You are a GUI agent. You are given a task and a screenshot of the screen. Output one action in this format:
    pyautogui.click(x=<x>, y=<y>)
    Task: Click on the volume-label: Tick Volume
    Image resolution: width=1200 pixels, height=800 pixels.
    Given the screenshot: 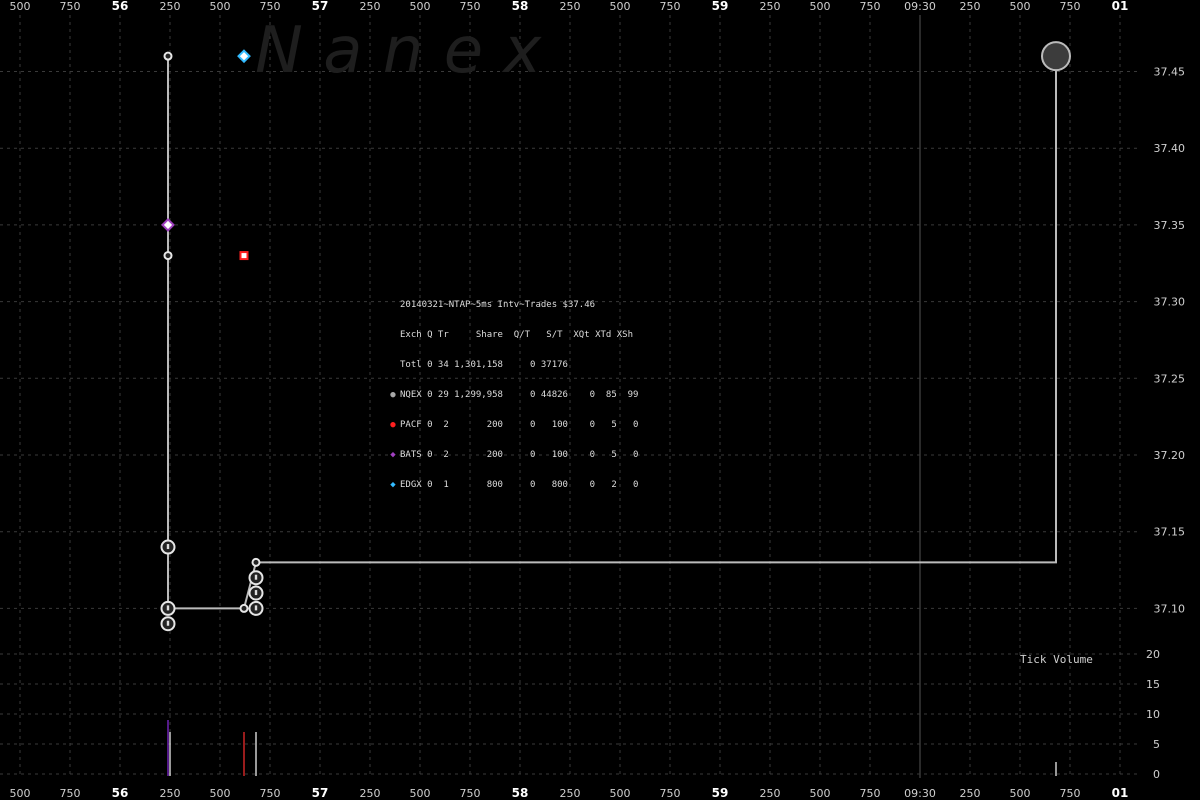 What is the action you would take?
    pyautogui.click(x=1056, y=659)
    